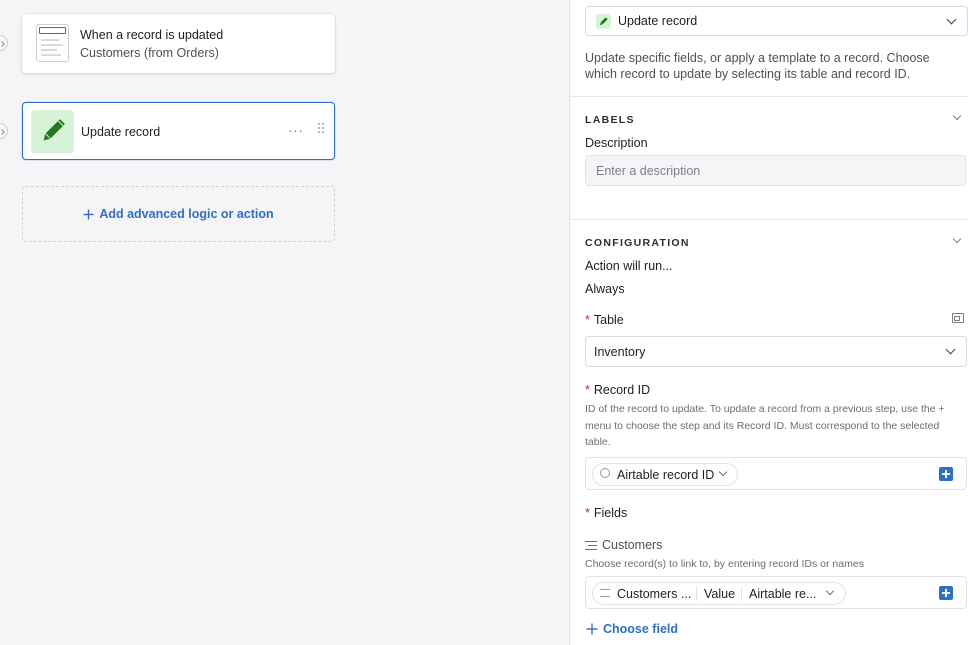  Describe the element at coordinates (620, 352) in the screenshot. I see `table-value: Inventory` at that location.